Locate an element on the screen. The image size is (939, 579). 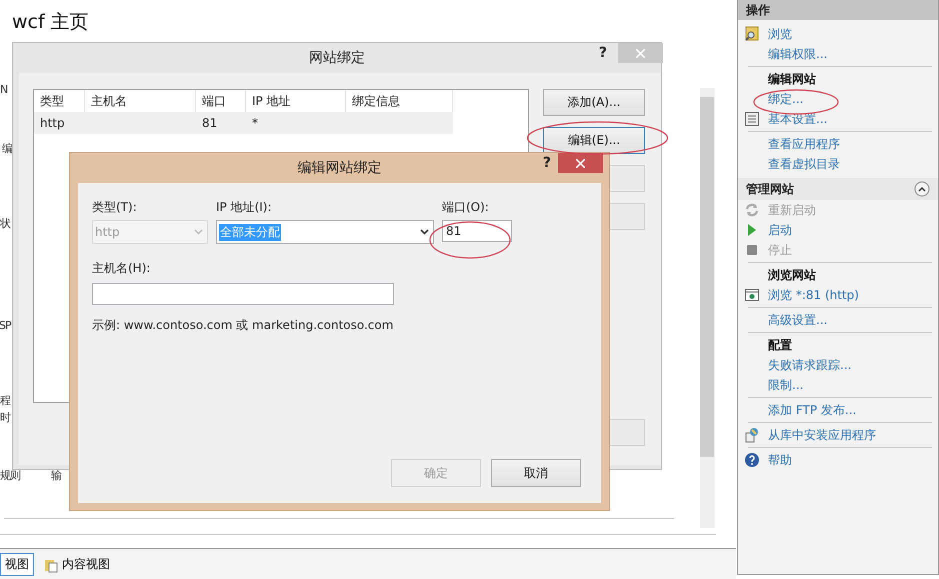
ip-dropdown: 全部未分配 is located at coordinates (325, 232).